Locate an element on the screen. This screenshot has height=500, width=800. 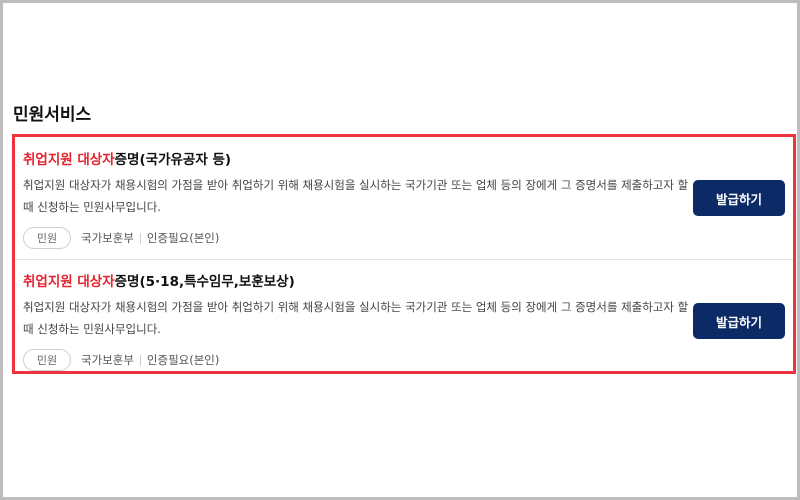
section-title: 민원서비스 is located at coordinates (52, 115).